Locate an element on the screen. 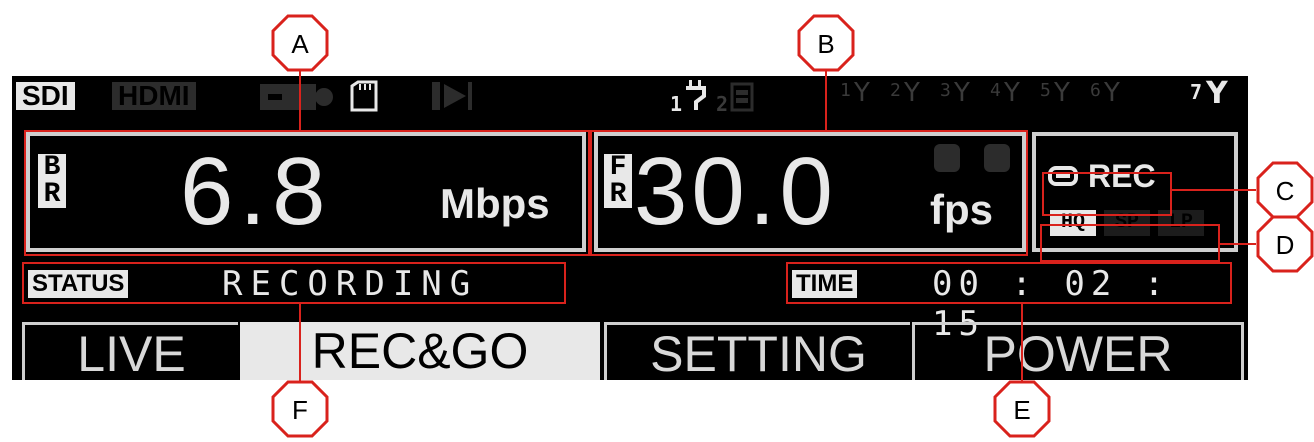  callout-letter-a: A is located at coordinates (300, 44).